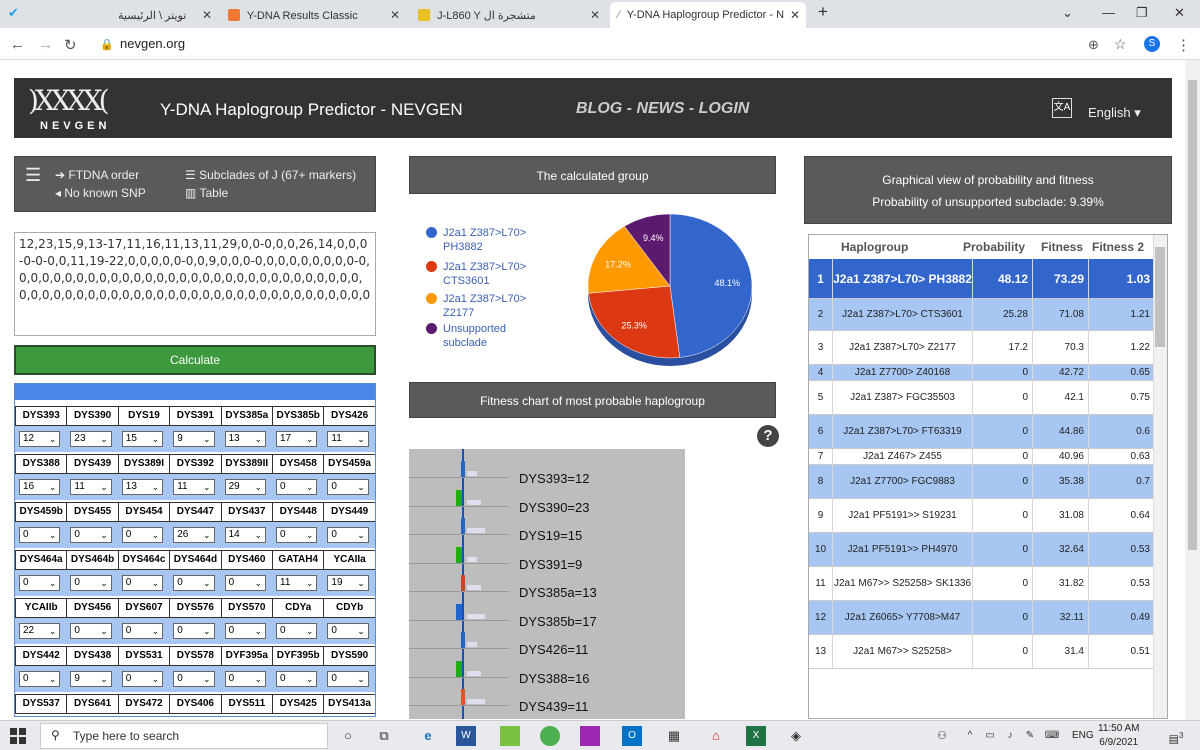 The height and width of the screenshot is (750, 1200). Describe the element at coordinates (1120, 44) in the screenshot. I see `bookmark-star-icon: ☆` at that location.